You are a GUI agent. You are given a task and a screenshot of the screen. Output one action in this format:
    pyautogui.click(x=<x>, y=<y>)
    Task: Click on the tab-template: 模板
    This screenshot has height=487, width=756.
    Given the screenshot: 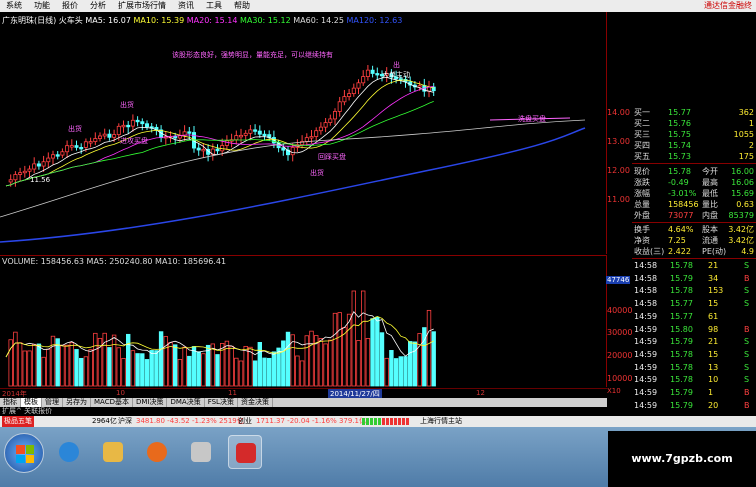 What is the action you would take?
    pyautogui.click(x=31, y=402)
    